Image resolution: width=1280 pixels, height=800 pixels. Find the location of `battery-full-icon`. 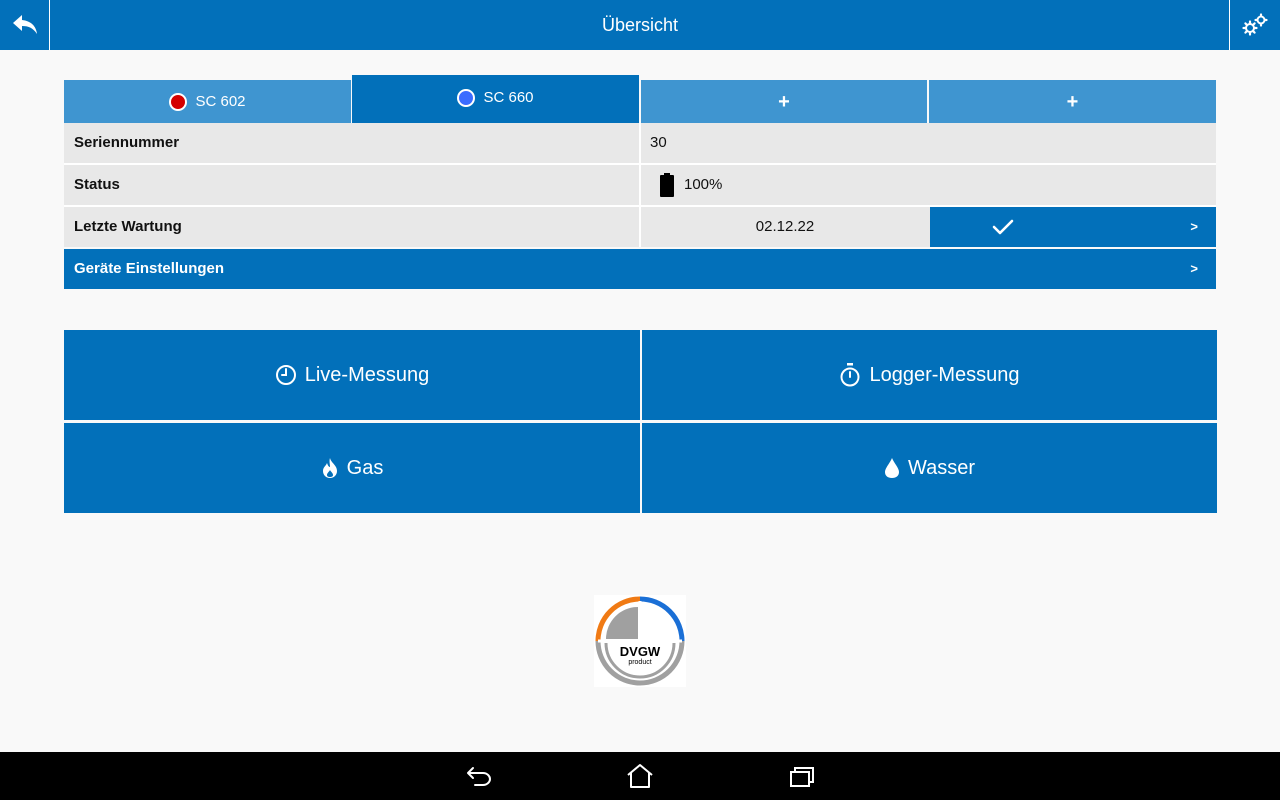

battery-full-icon is located at coordinates (667, 185).